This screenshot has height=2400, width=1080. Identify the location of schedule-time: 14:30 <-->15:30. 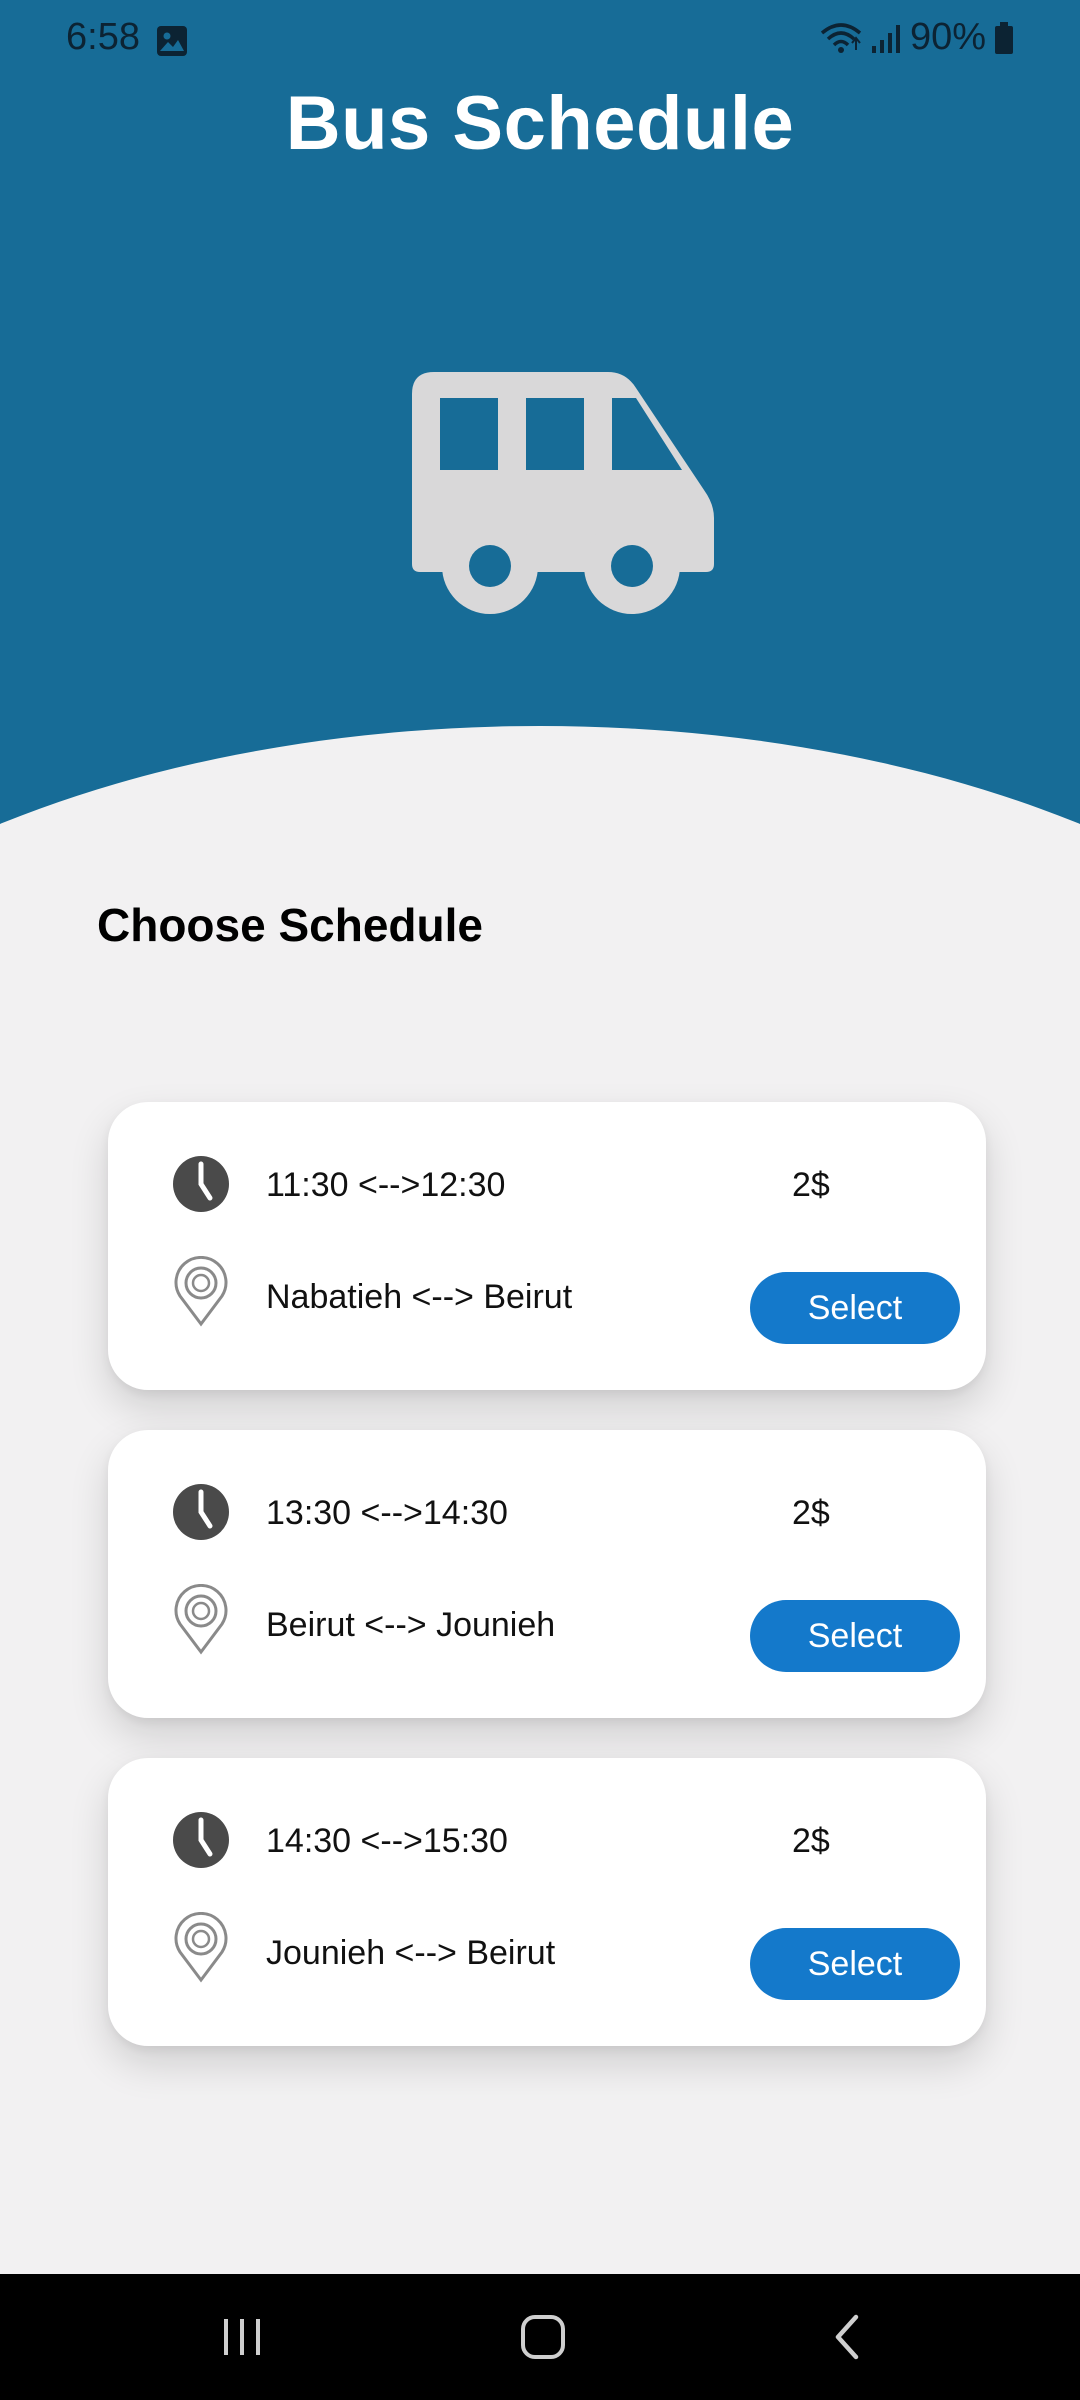
(387, 1841).